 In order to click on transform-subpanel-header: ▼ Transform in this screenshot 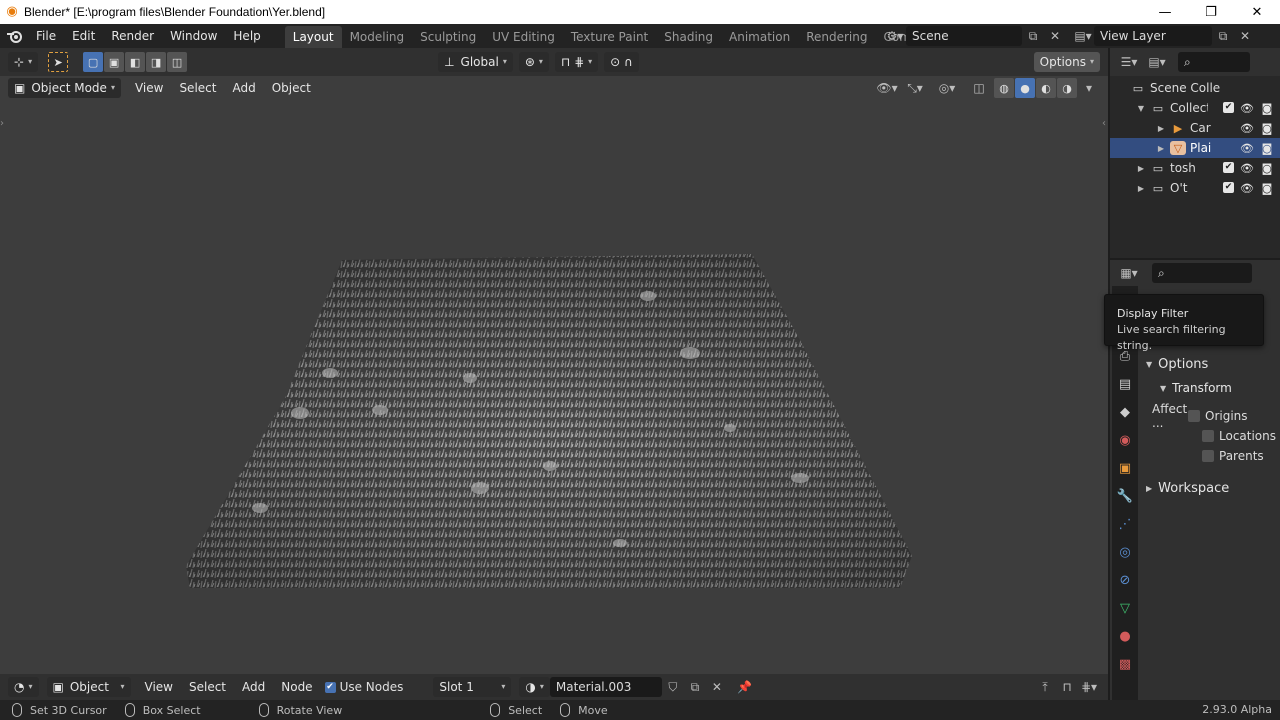, I will do `click(1209, 388)`.